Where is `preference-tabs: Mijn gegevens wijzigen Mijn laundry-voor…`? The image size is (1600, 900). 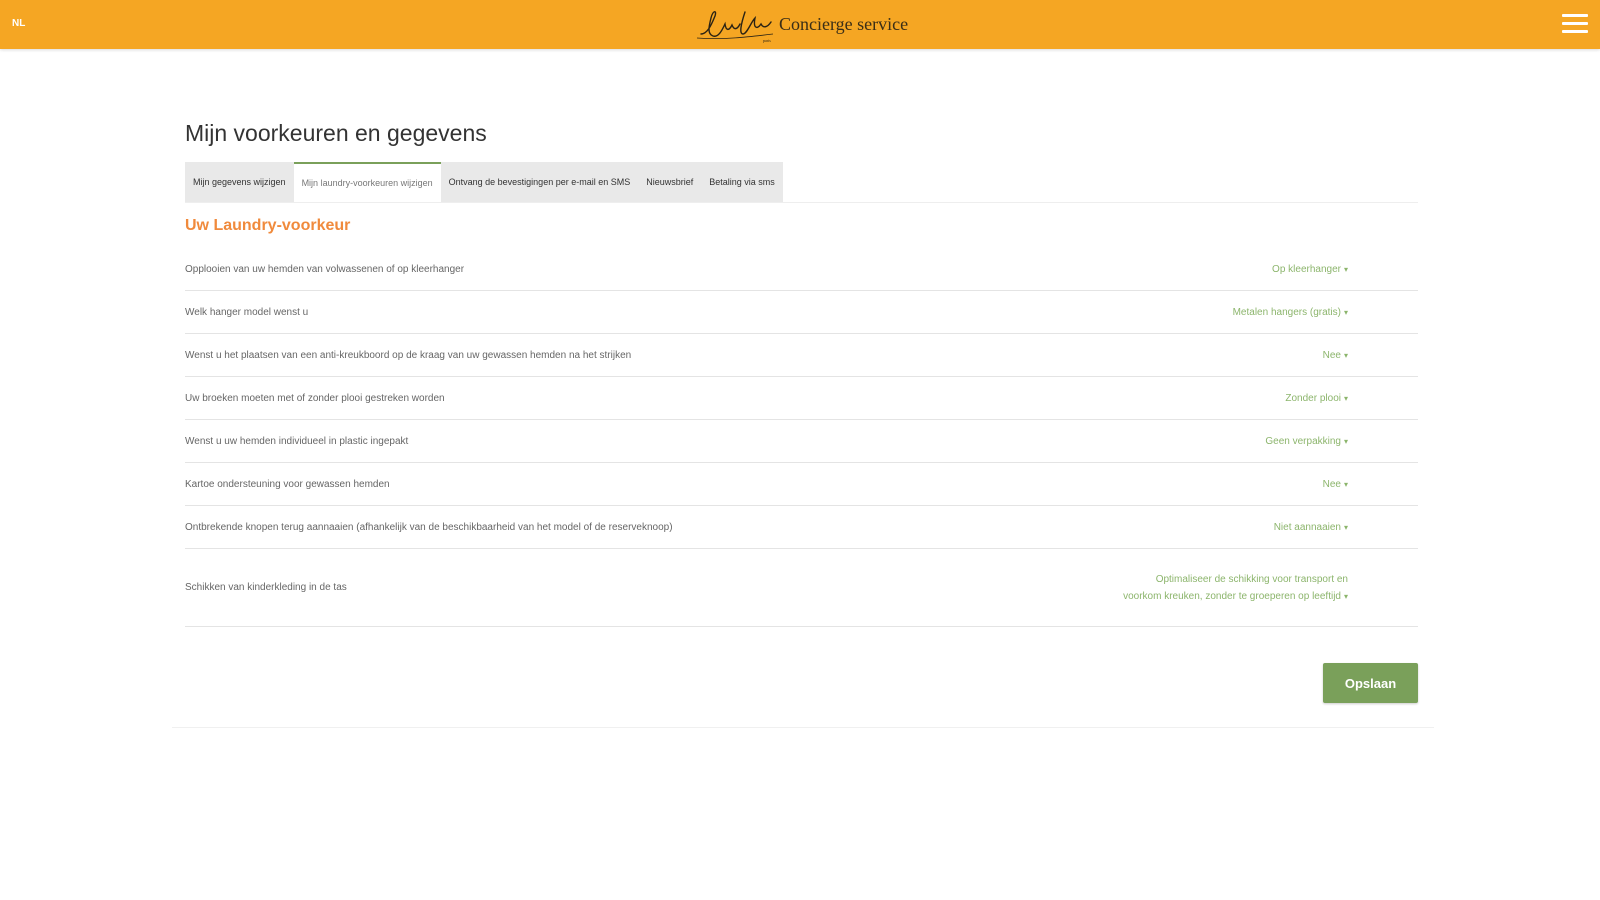 preference-tabs: Mijn gegevens wijzigen Mijn laundry-voor… is located at coordinates (484, 182).